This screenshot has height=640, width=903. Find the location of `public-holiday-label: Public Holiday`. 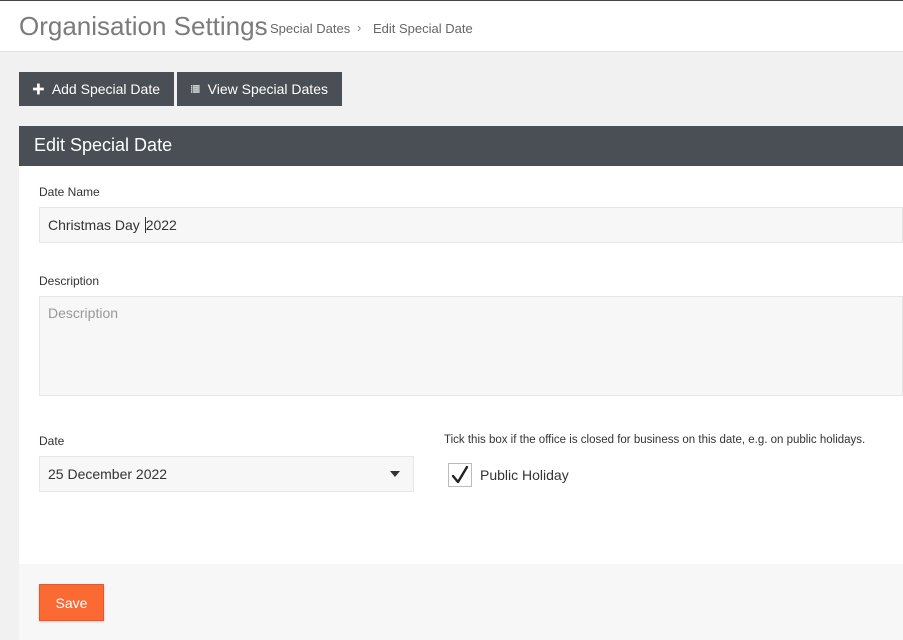

public-holiday-label: Public Holiday is located at coordinates (524, 475).